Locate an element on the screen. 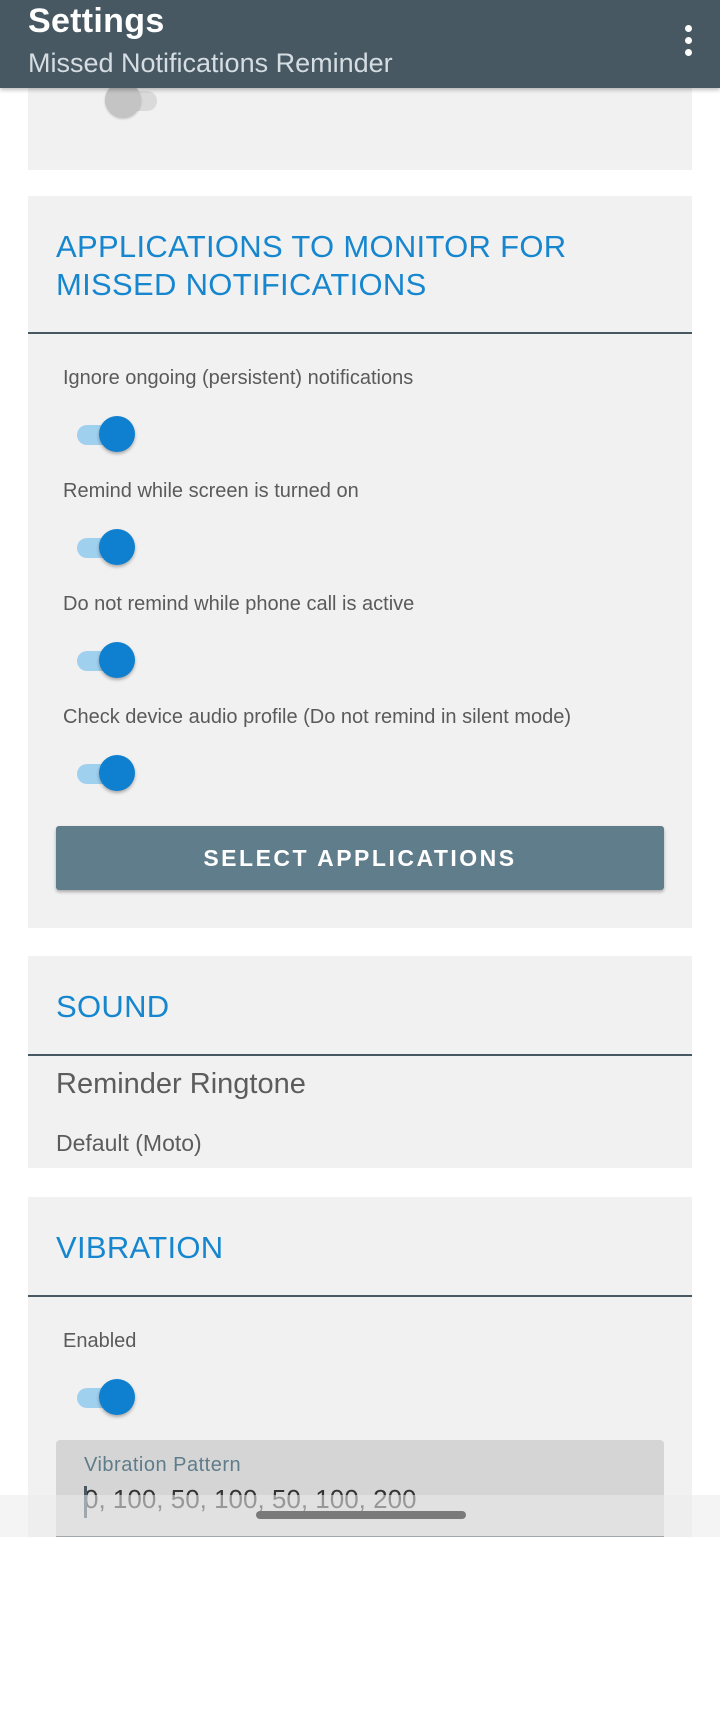  gesture-nav-bar is located at coordinates (360, 1516).